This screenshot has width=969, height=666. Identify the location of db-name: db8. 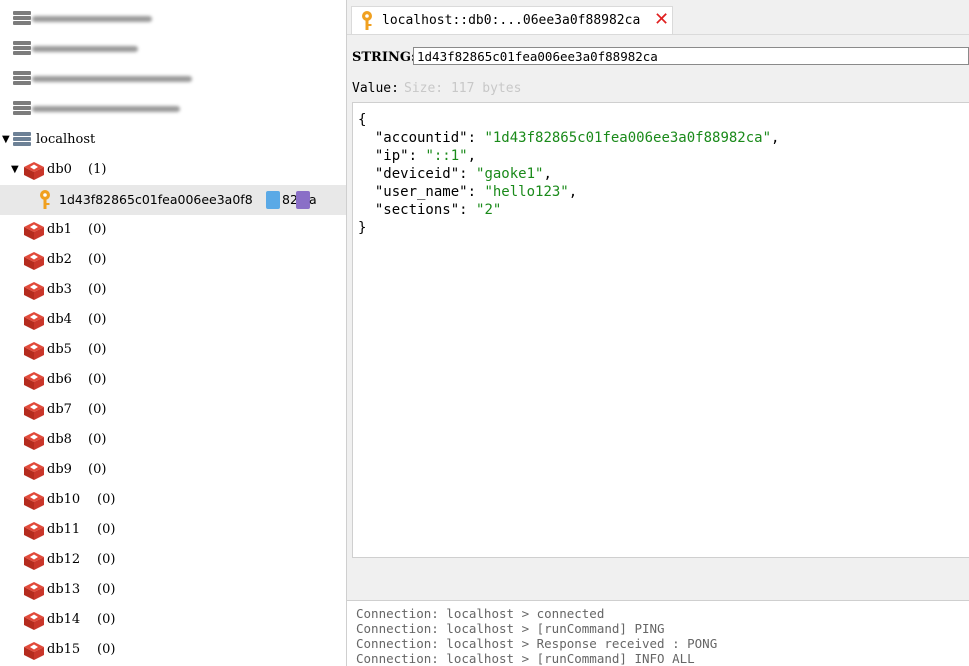
(59, 439).